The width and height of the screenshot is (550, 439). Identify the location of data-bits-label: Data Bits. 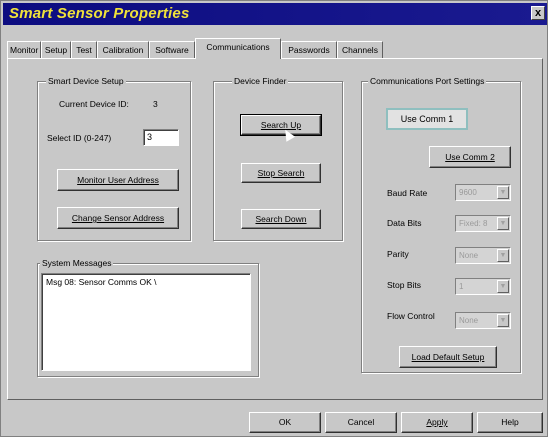
(404, 223).